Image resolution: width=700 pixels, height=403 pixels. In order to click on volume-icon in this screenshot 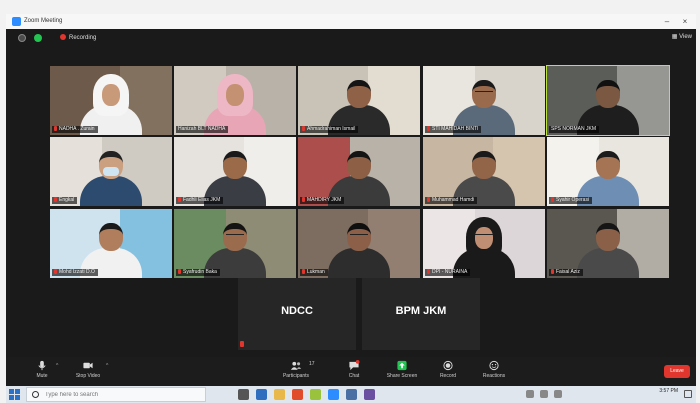, I will do `click(544, 394)`.